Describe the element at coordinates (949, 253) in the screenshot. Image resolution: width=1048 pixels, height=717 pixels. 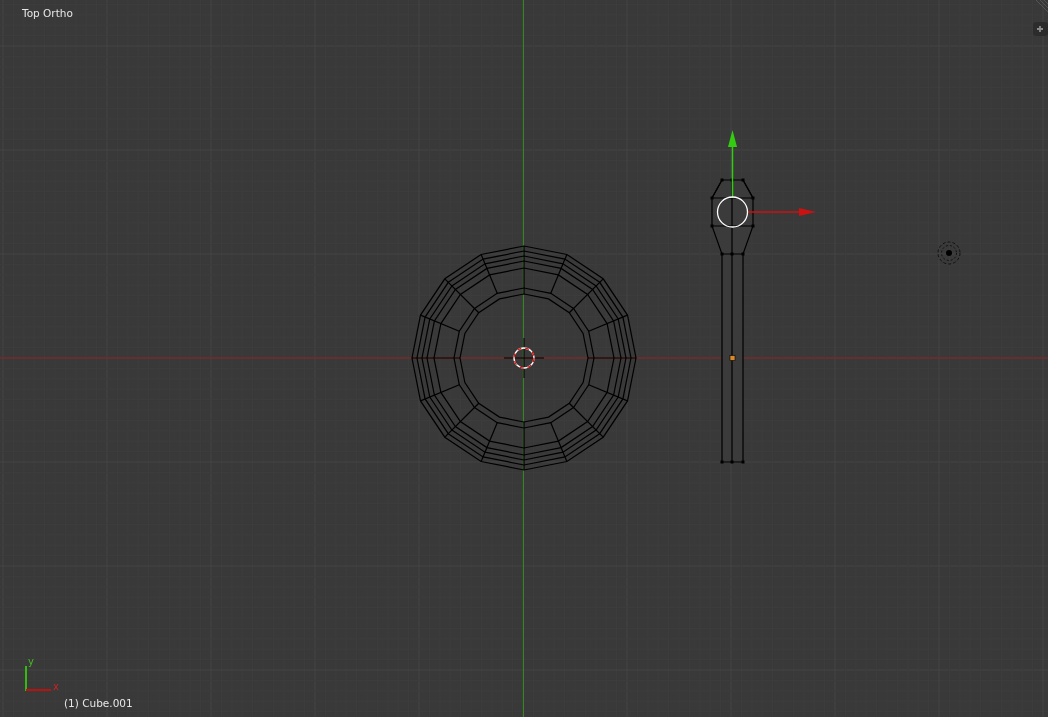
I see `lamp-icon` at that location.